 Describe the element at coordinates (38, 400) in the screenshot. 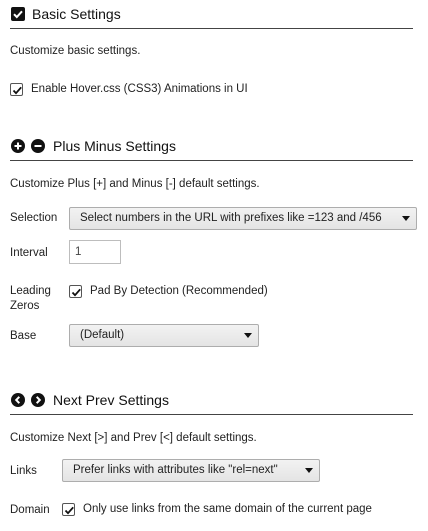

I see `chevron-right-circle-icon` at that location.